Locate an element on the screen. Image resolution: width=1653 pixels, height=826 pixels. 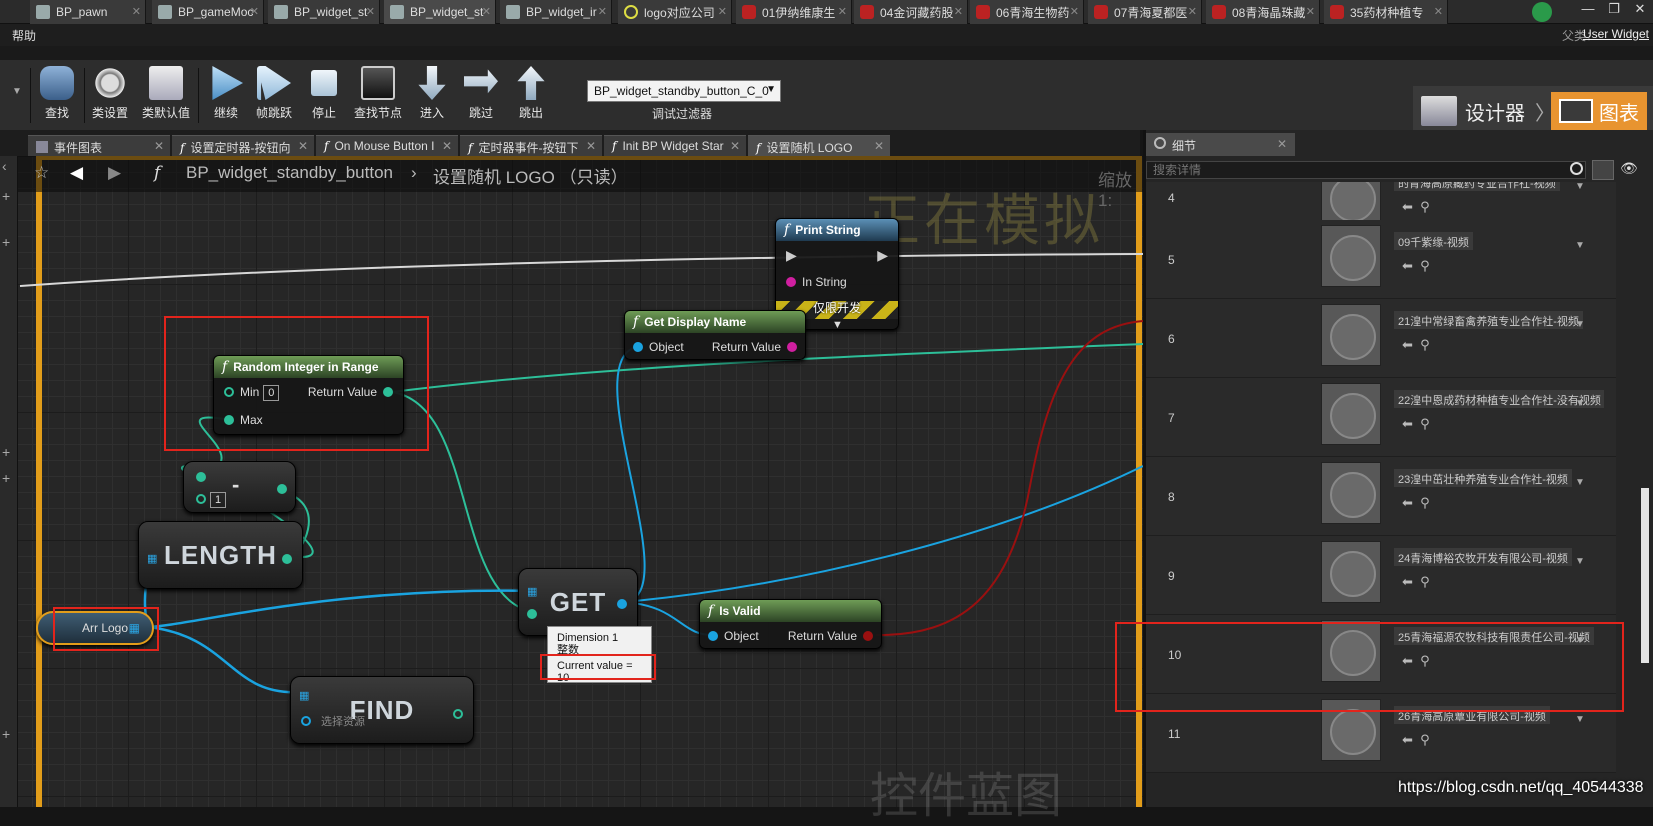
tab-bp-widget-st-1: BP_widget_st ✕ is located at coordinates (324, 12).